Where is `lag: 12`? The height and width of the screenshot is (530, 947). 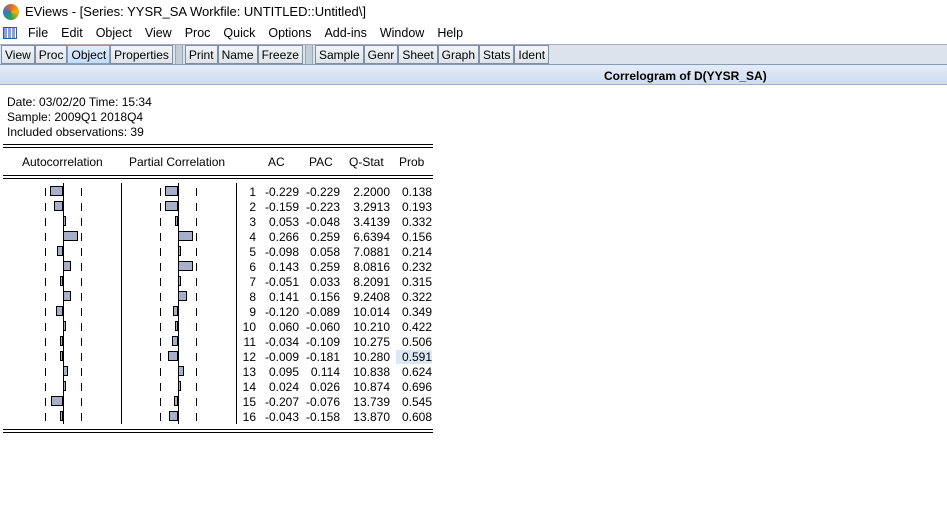
lag: 12 is located at coordinates (249, 357).